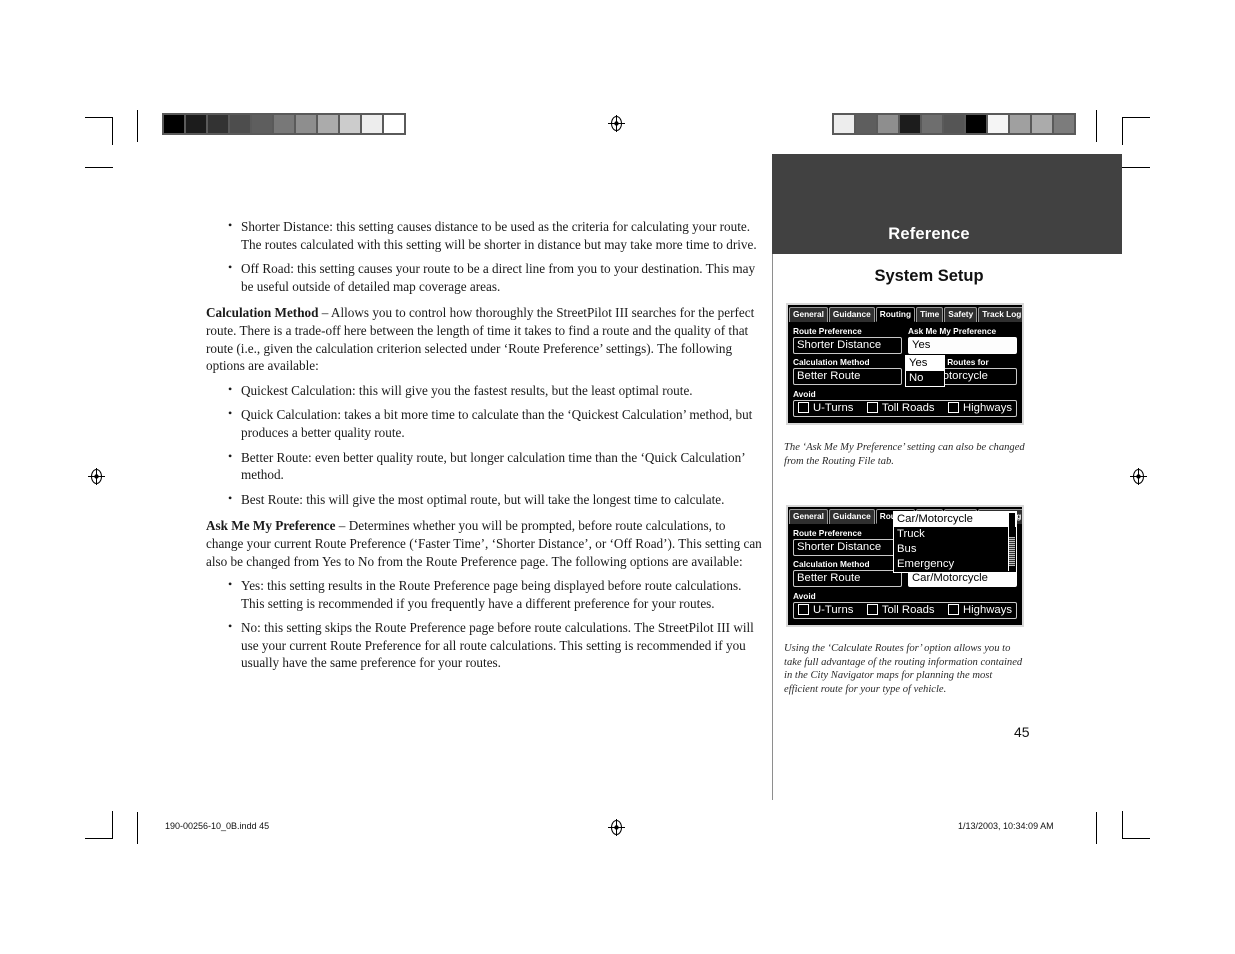 The height and width of the screenshot is (954, 1235). I want to click on gps2-label-calculation-method: Calculation Method, so click(831, 563).